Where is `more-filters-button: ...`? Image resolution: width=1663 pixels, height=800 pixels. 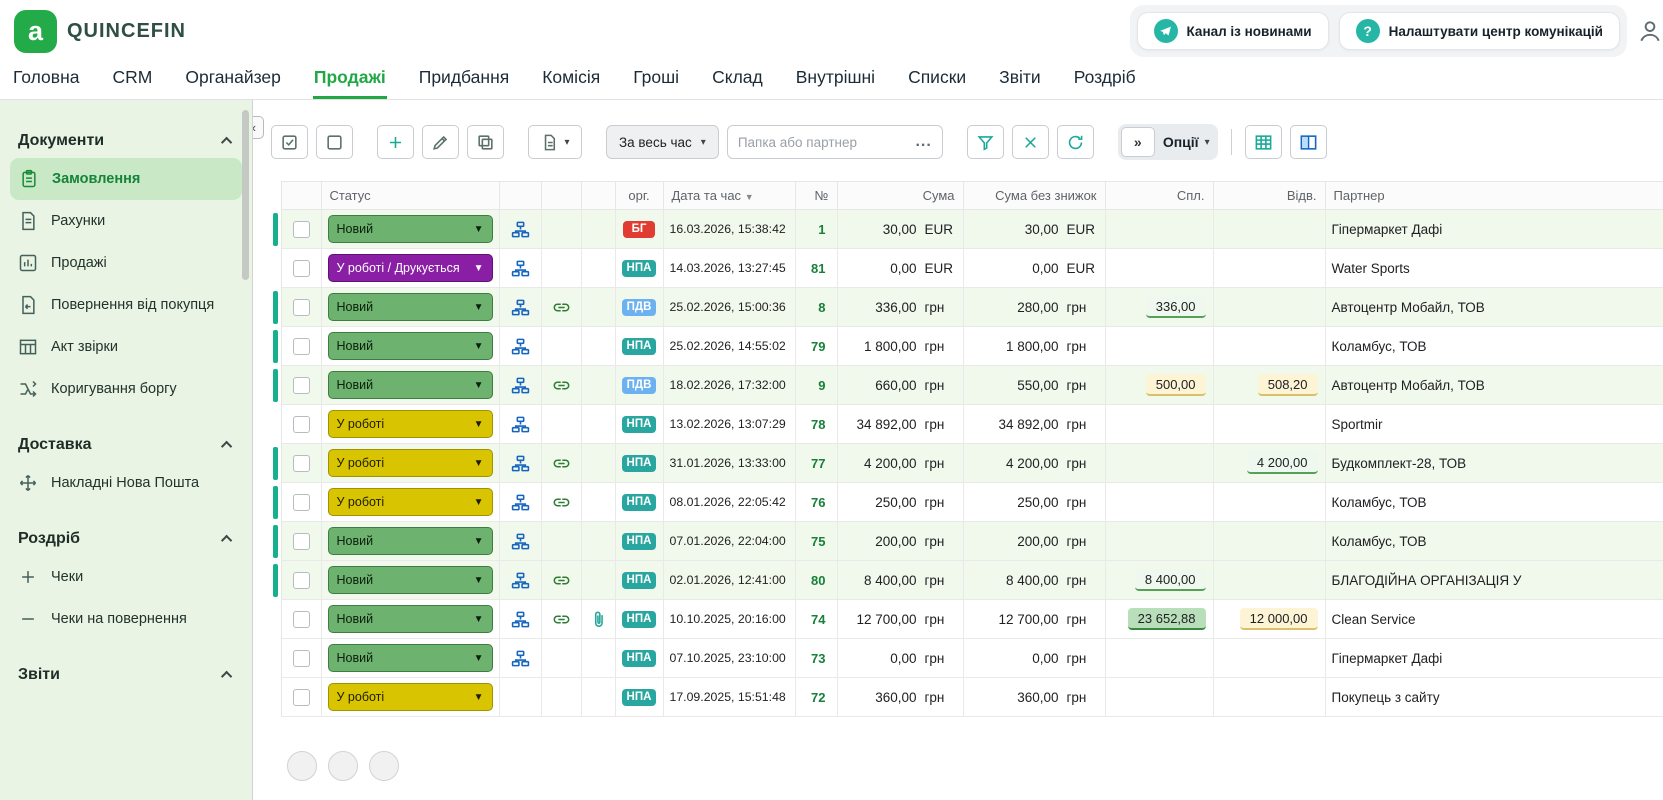
more-filters-button: ... is located at coordinates (919, 142).